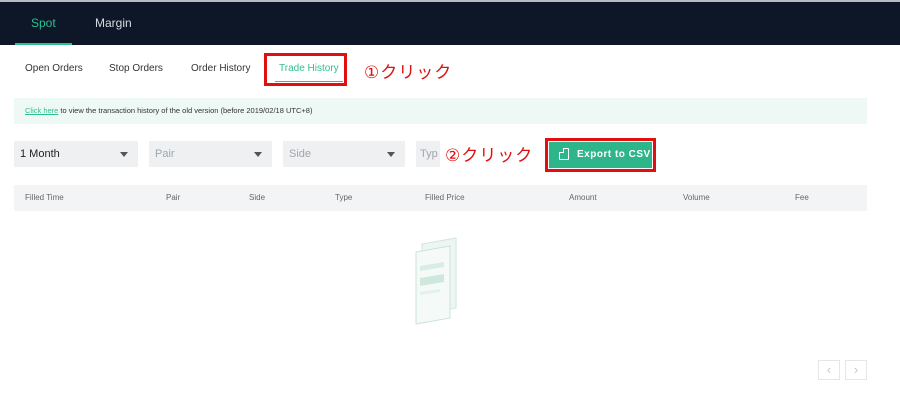  Describe the element at coordinates (829, 370) in the screenshot. I see `pagination-prev-button: ‹` at that location.